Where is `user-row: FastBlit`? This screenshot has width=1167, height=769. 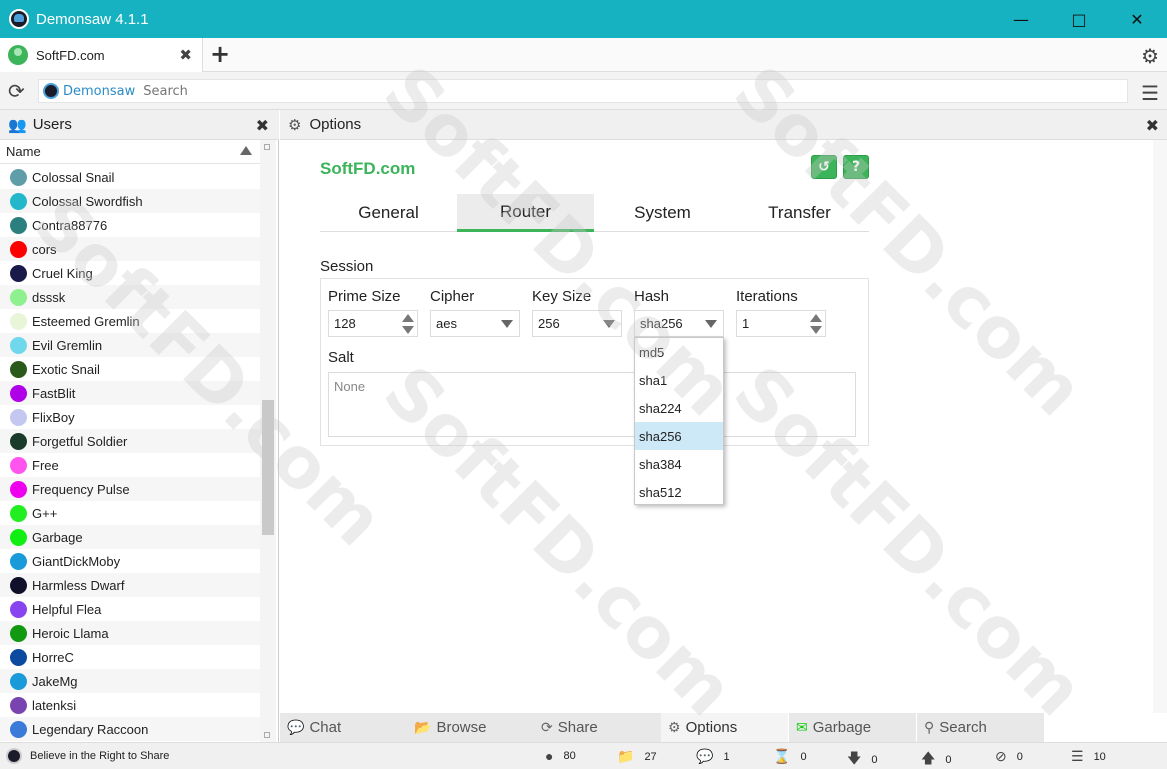 user-row: FastBlit is located at coordinates (130, 393).